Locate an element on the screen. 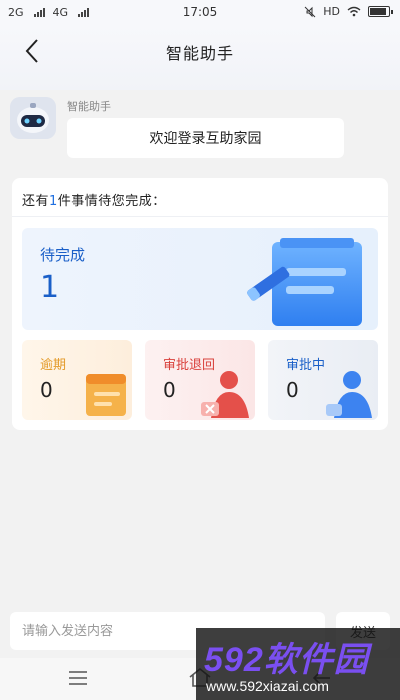 The image size is (400, 700). task-header-suffix: 件事情待您完成： is located at coordinates (111, 201).